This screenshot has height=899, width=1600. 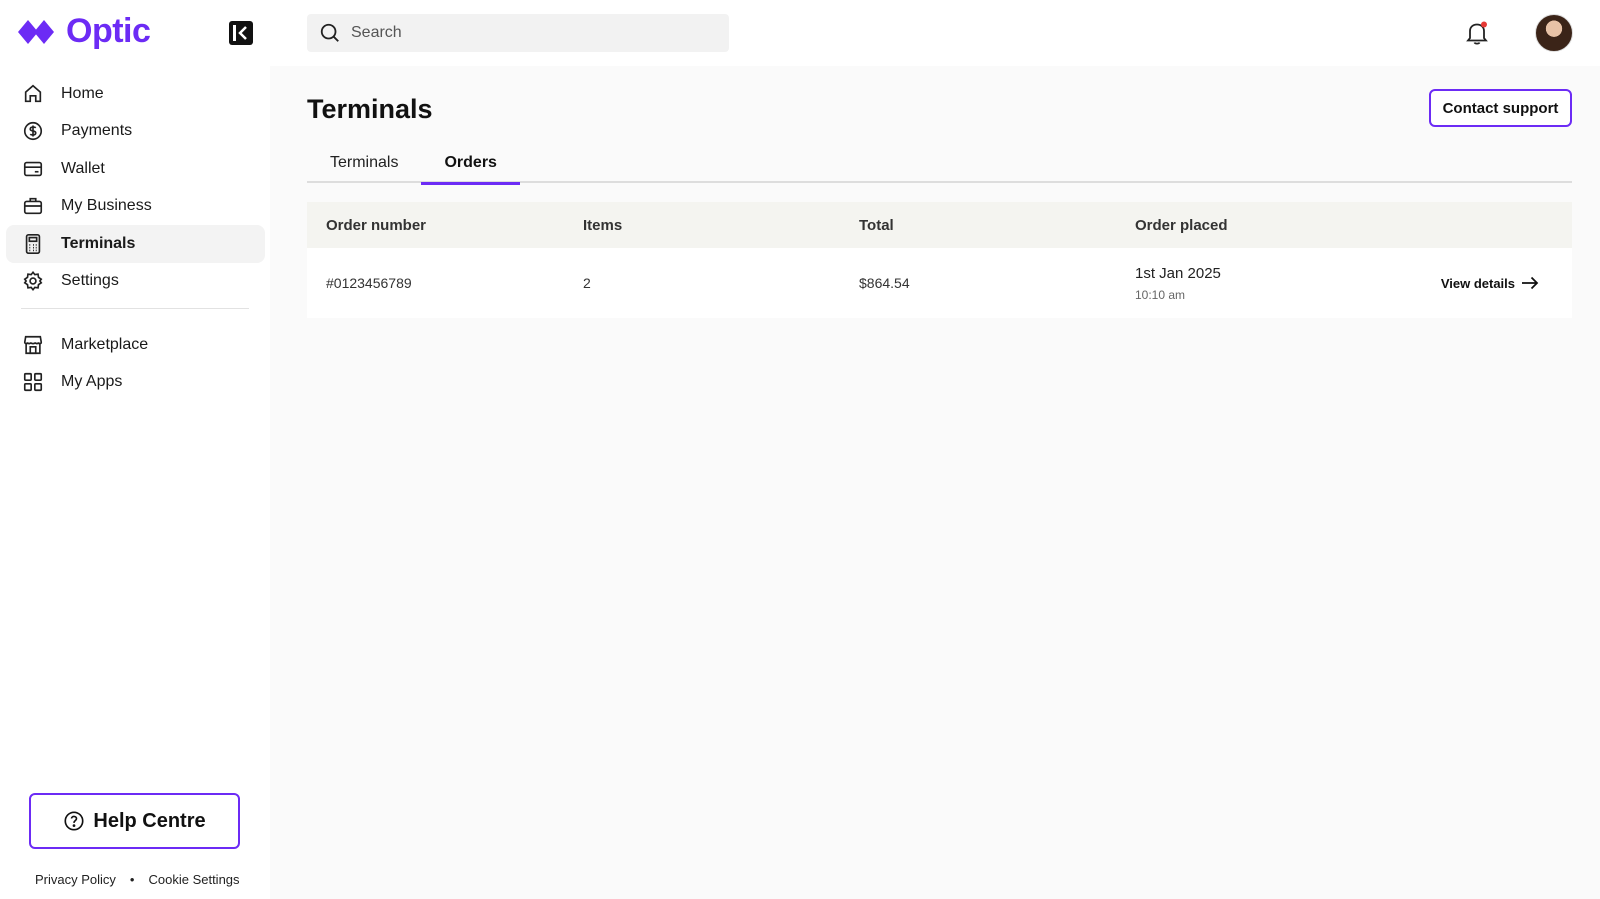 What do you see at coordinates (36, 31) in the screenshot?
I see `optic-logo-icon` at bounding box center [36, 31].